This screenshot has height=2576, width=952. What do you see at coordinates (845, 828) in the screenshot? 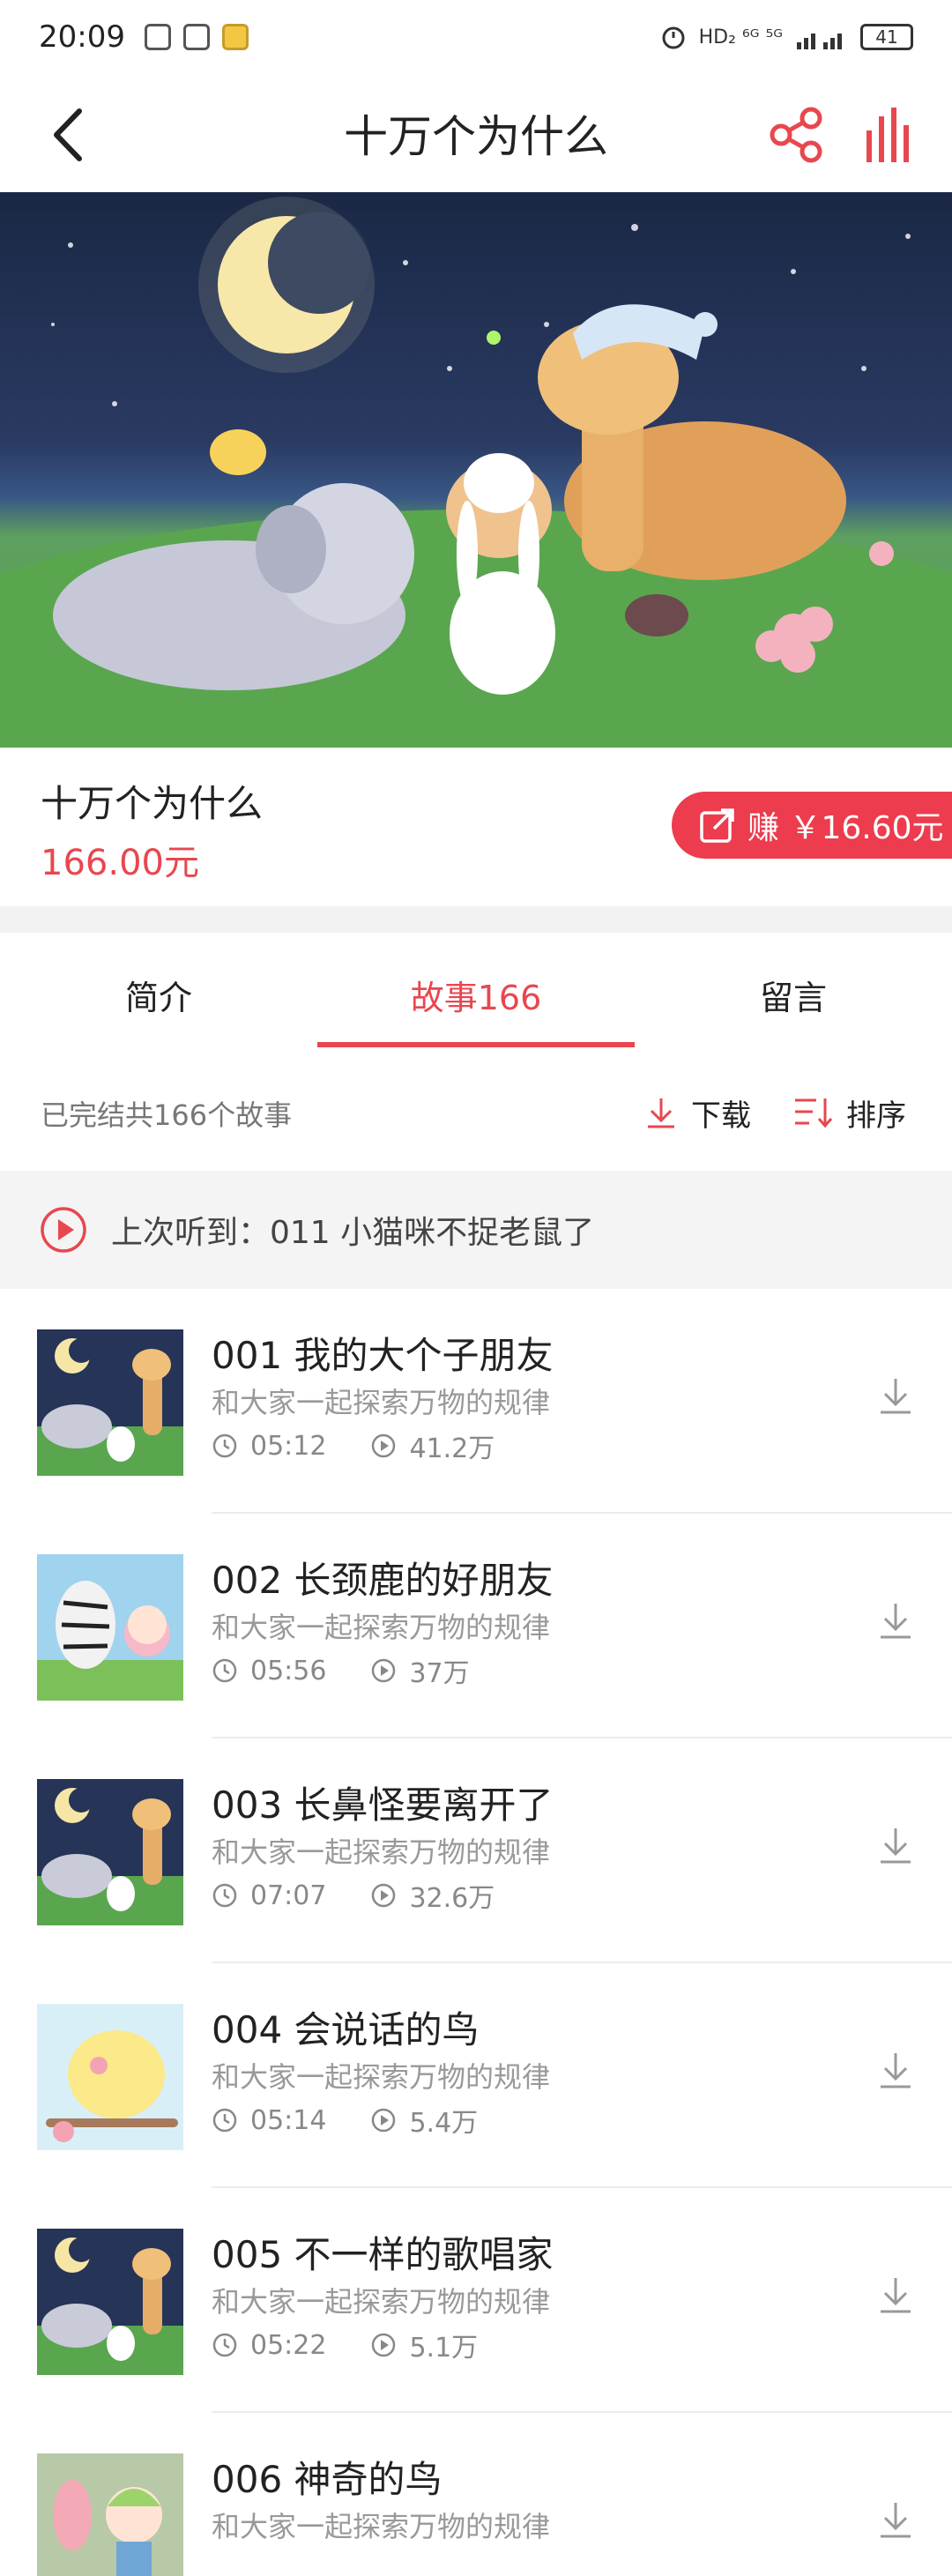
I see `earn-label: 赚 ￥16.60元` at bounding box center [845, 828].